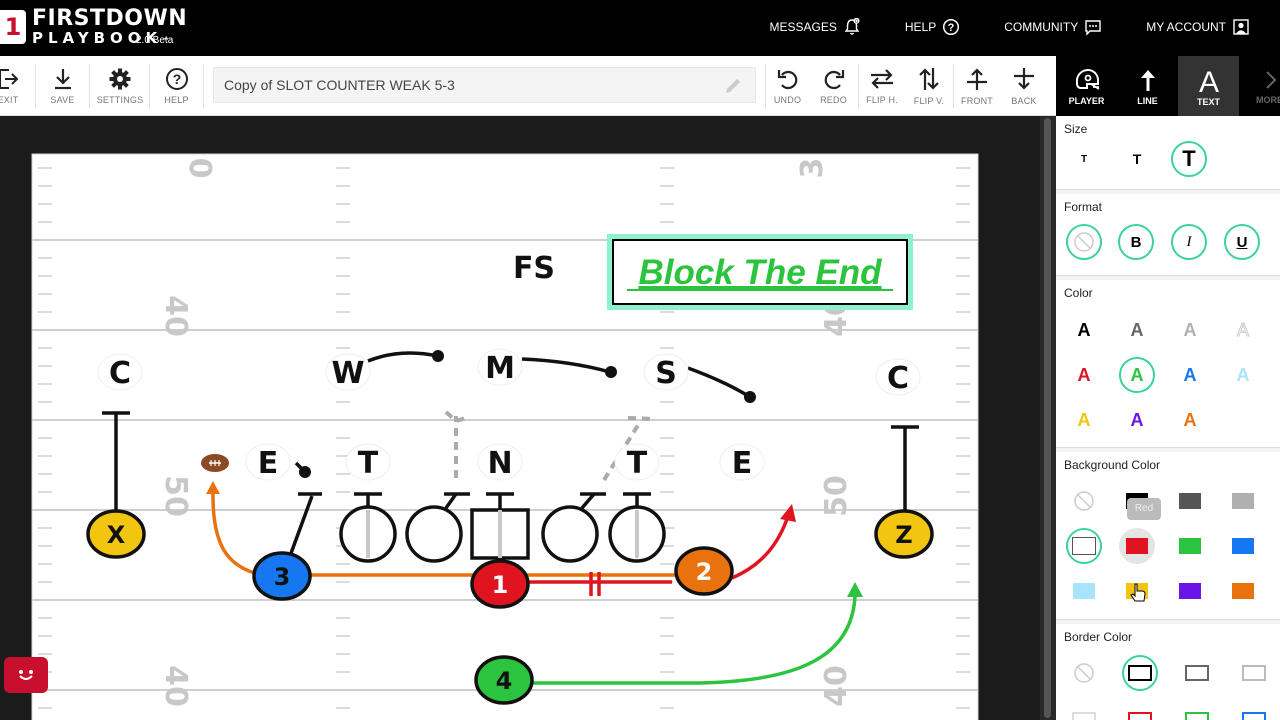 The width and height of the screenshot is (1280, 720). I want to click on border-color-blue, so click(1254, 711).